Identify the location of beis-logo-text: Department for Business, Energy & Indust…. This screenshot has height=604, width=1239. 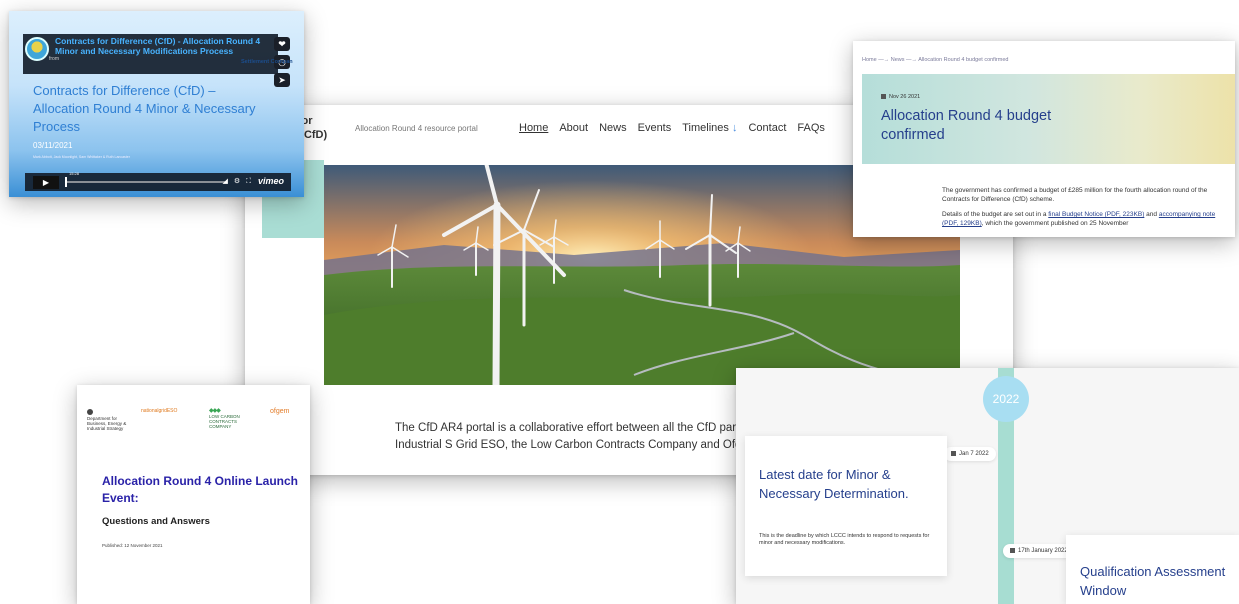
(107, 423).